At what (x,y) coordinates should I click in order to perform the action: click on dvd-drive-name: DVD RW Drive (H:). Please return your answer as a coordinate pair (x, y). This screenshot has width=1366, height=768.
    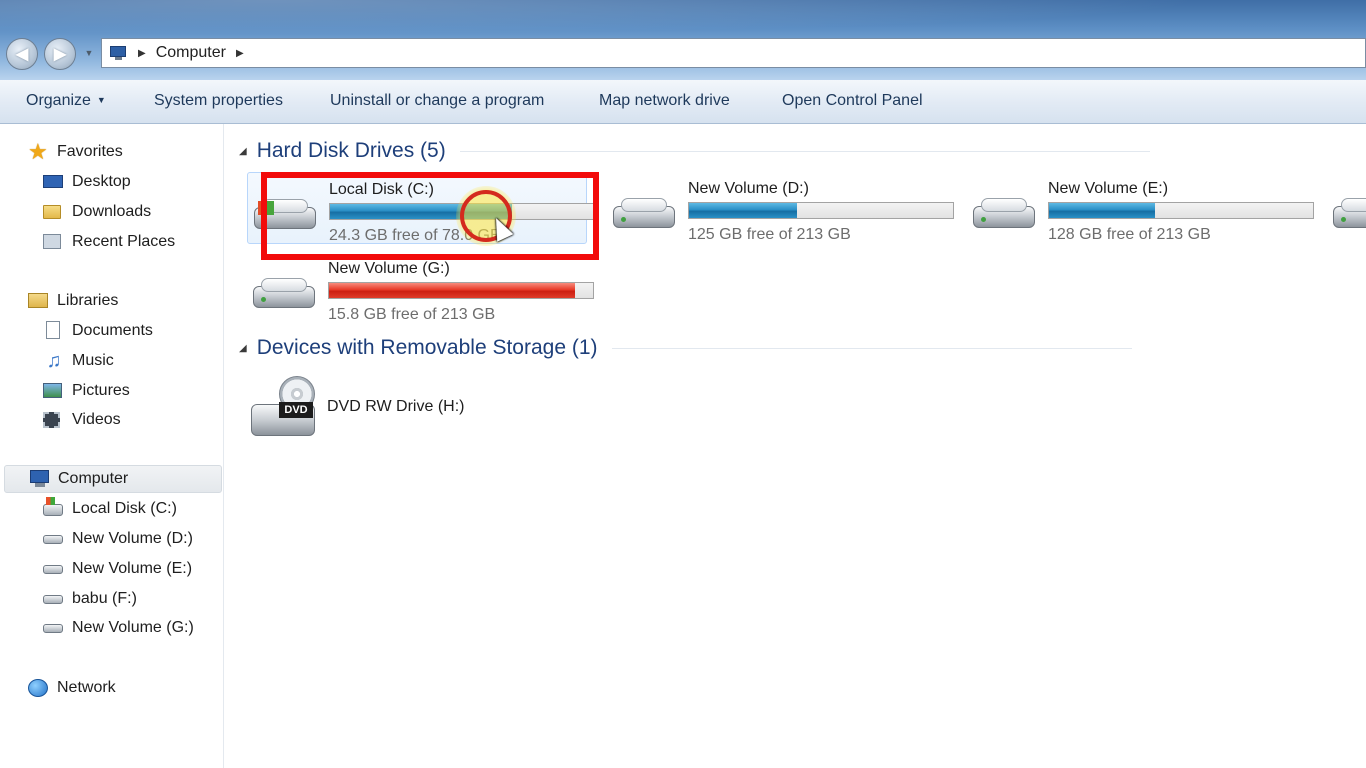
    Looking at the image, I should click on (395, 407).